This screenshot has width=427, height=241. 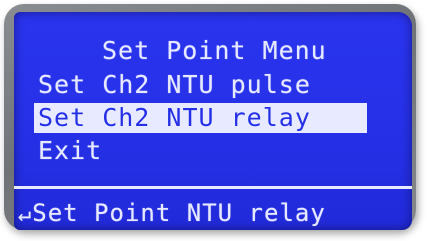 What do you see at coordinates (213, 187) in the screenshot?
I see `divider` at bounding box center [213, 187].